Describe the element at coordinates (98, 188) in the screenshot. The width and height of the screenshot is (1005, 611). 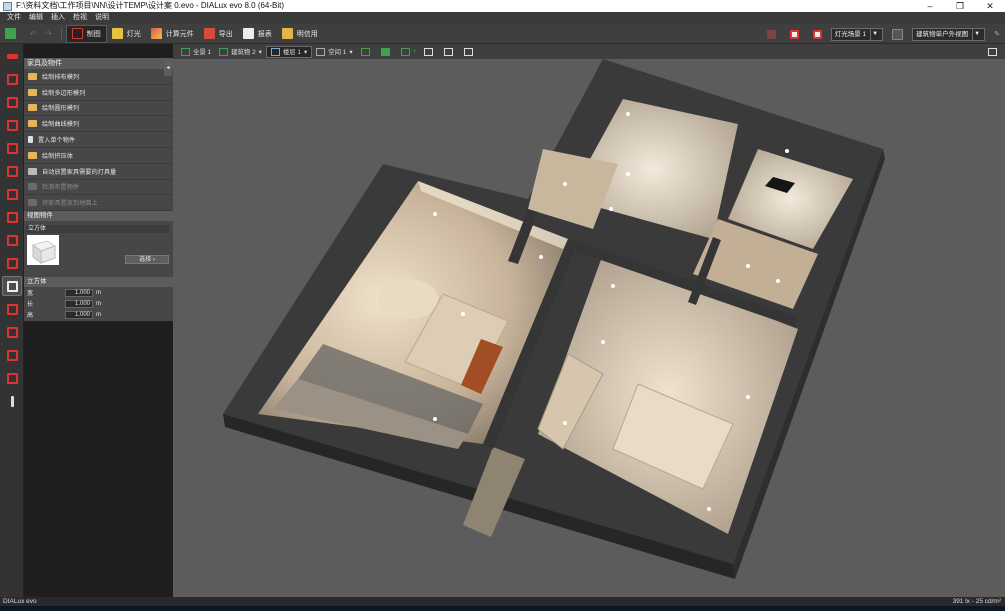
I see `list-item: 检测布置物件` at that location.